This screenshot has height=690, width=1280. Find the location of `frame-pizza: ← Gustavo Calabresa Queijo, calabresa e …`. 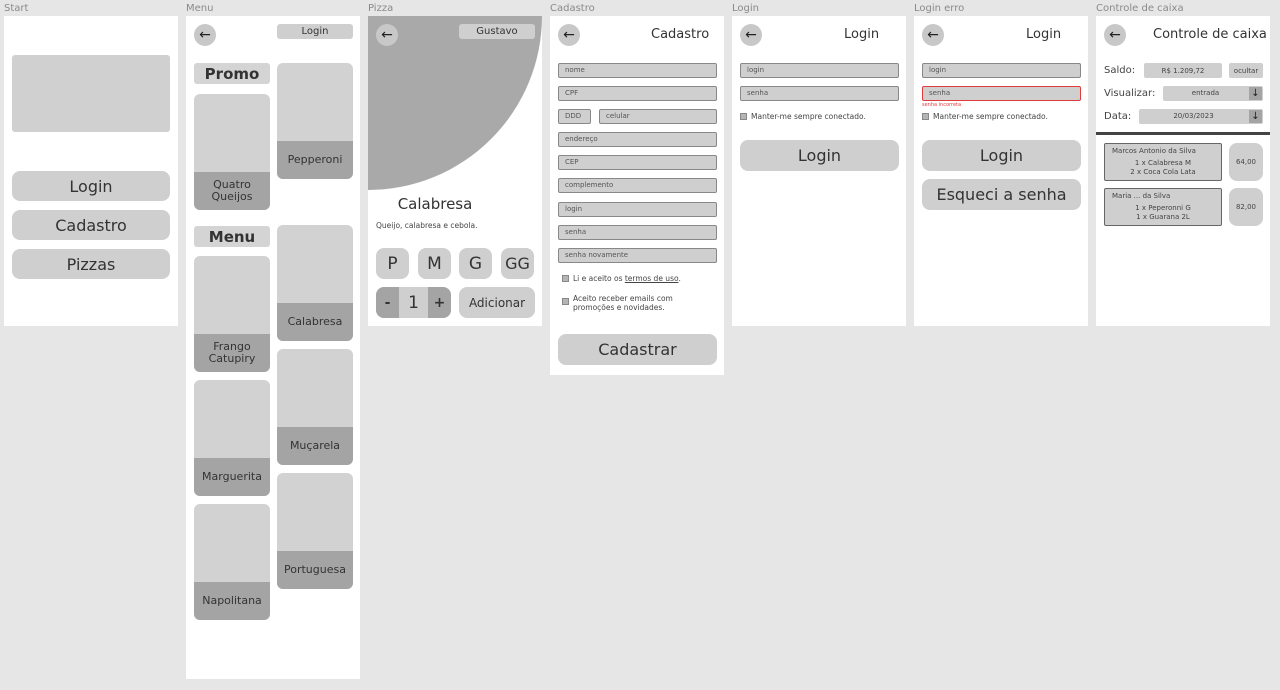

frame-pizza: ← Gustavo Calabresa Queijo, calabresa e … is located at coordinates (455, 171).